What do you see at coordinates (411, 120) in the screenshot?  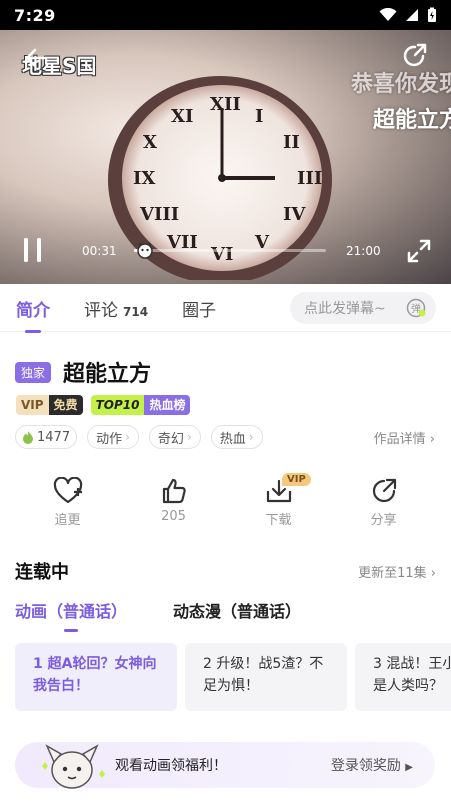 I see `overlay-subtitle-2: 超能立方` at bounding box center [411, 120].